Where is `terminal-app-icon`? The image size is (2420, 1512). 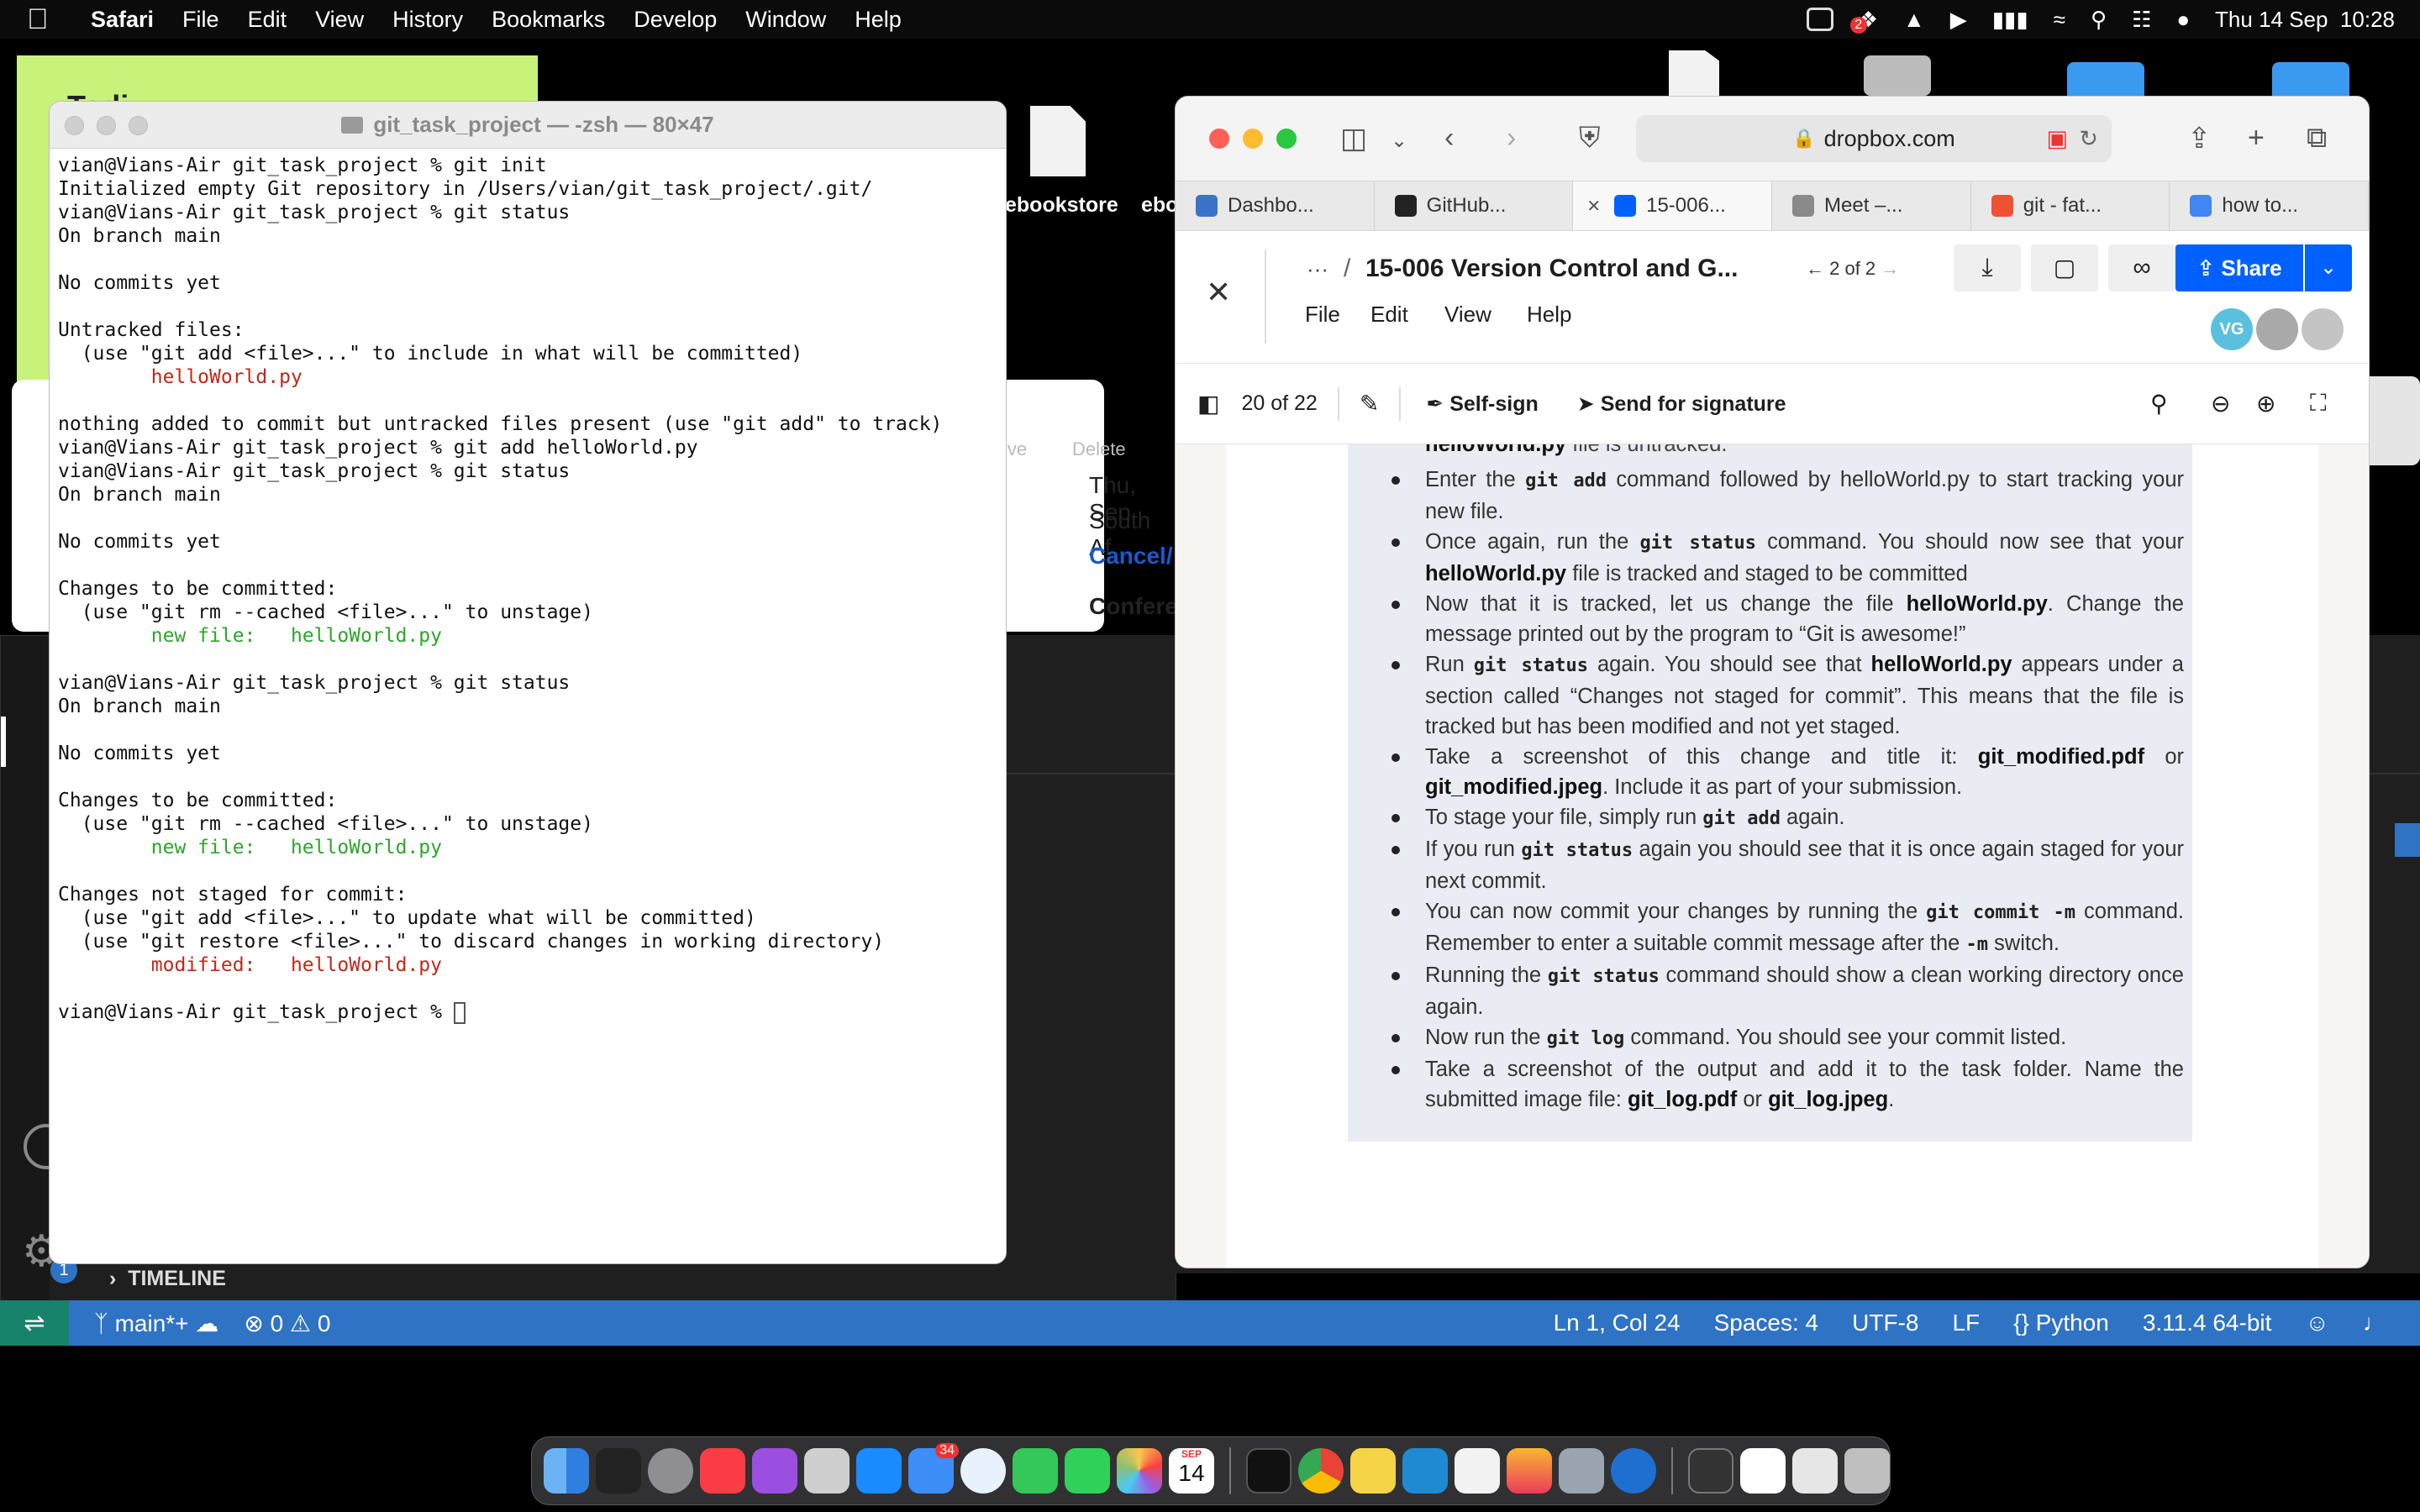 terminal-app-icon is located at coordinates (1269, 1471).